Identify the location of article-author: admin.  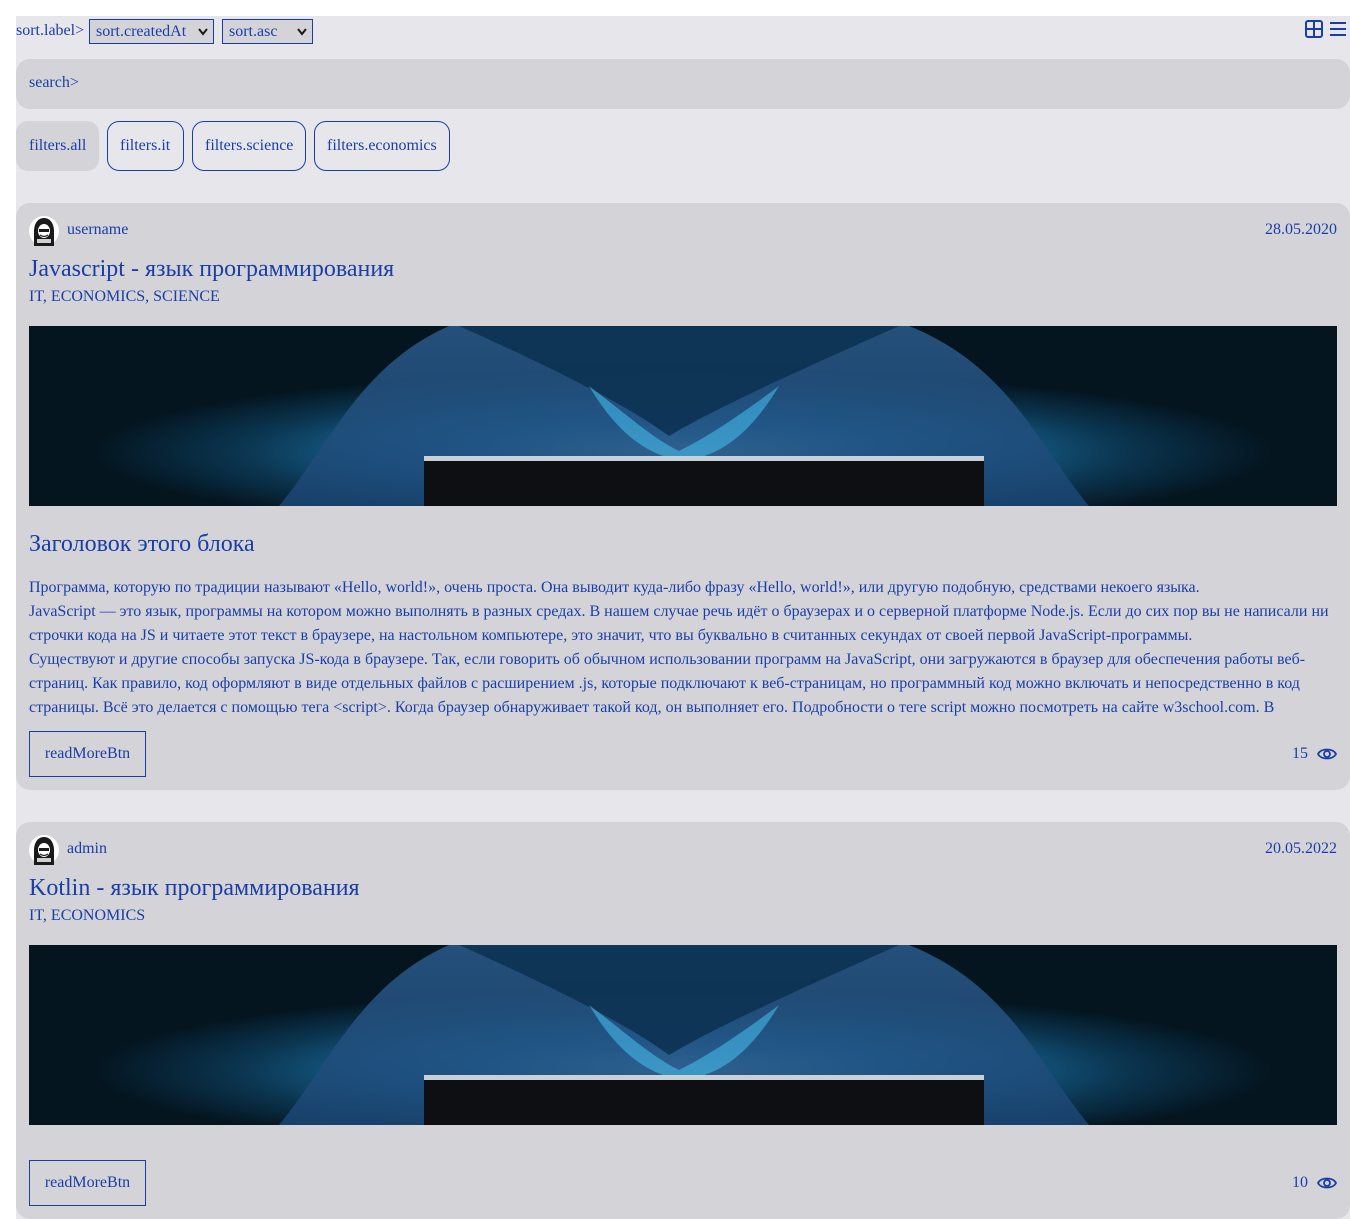
(87, 849).